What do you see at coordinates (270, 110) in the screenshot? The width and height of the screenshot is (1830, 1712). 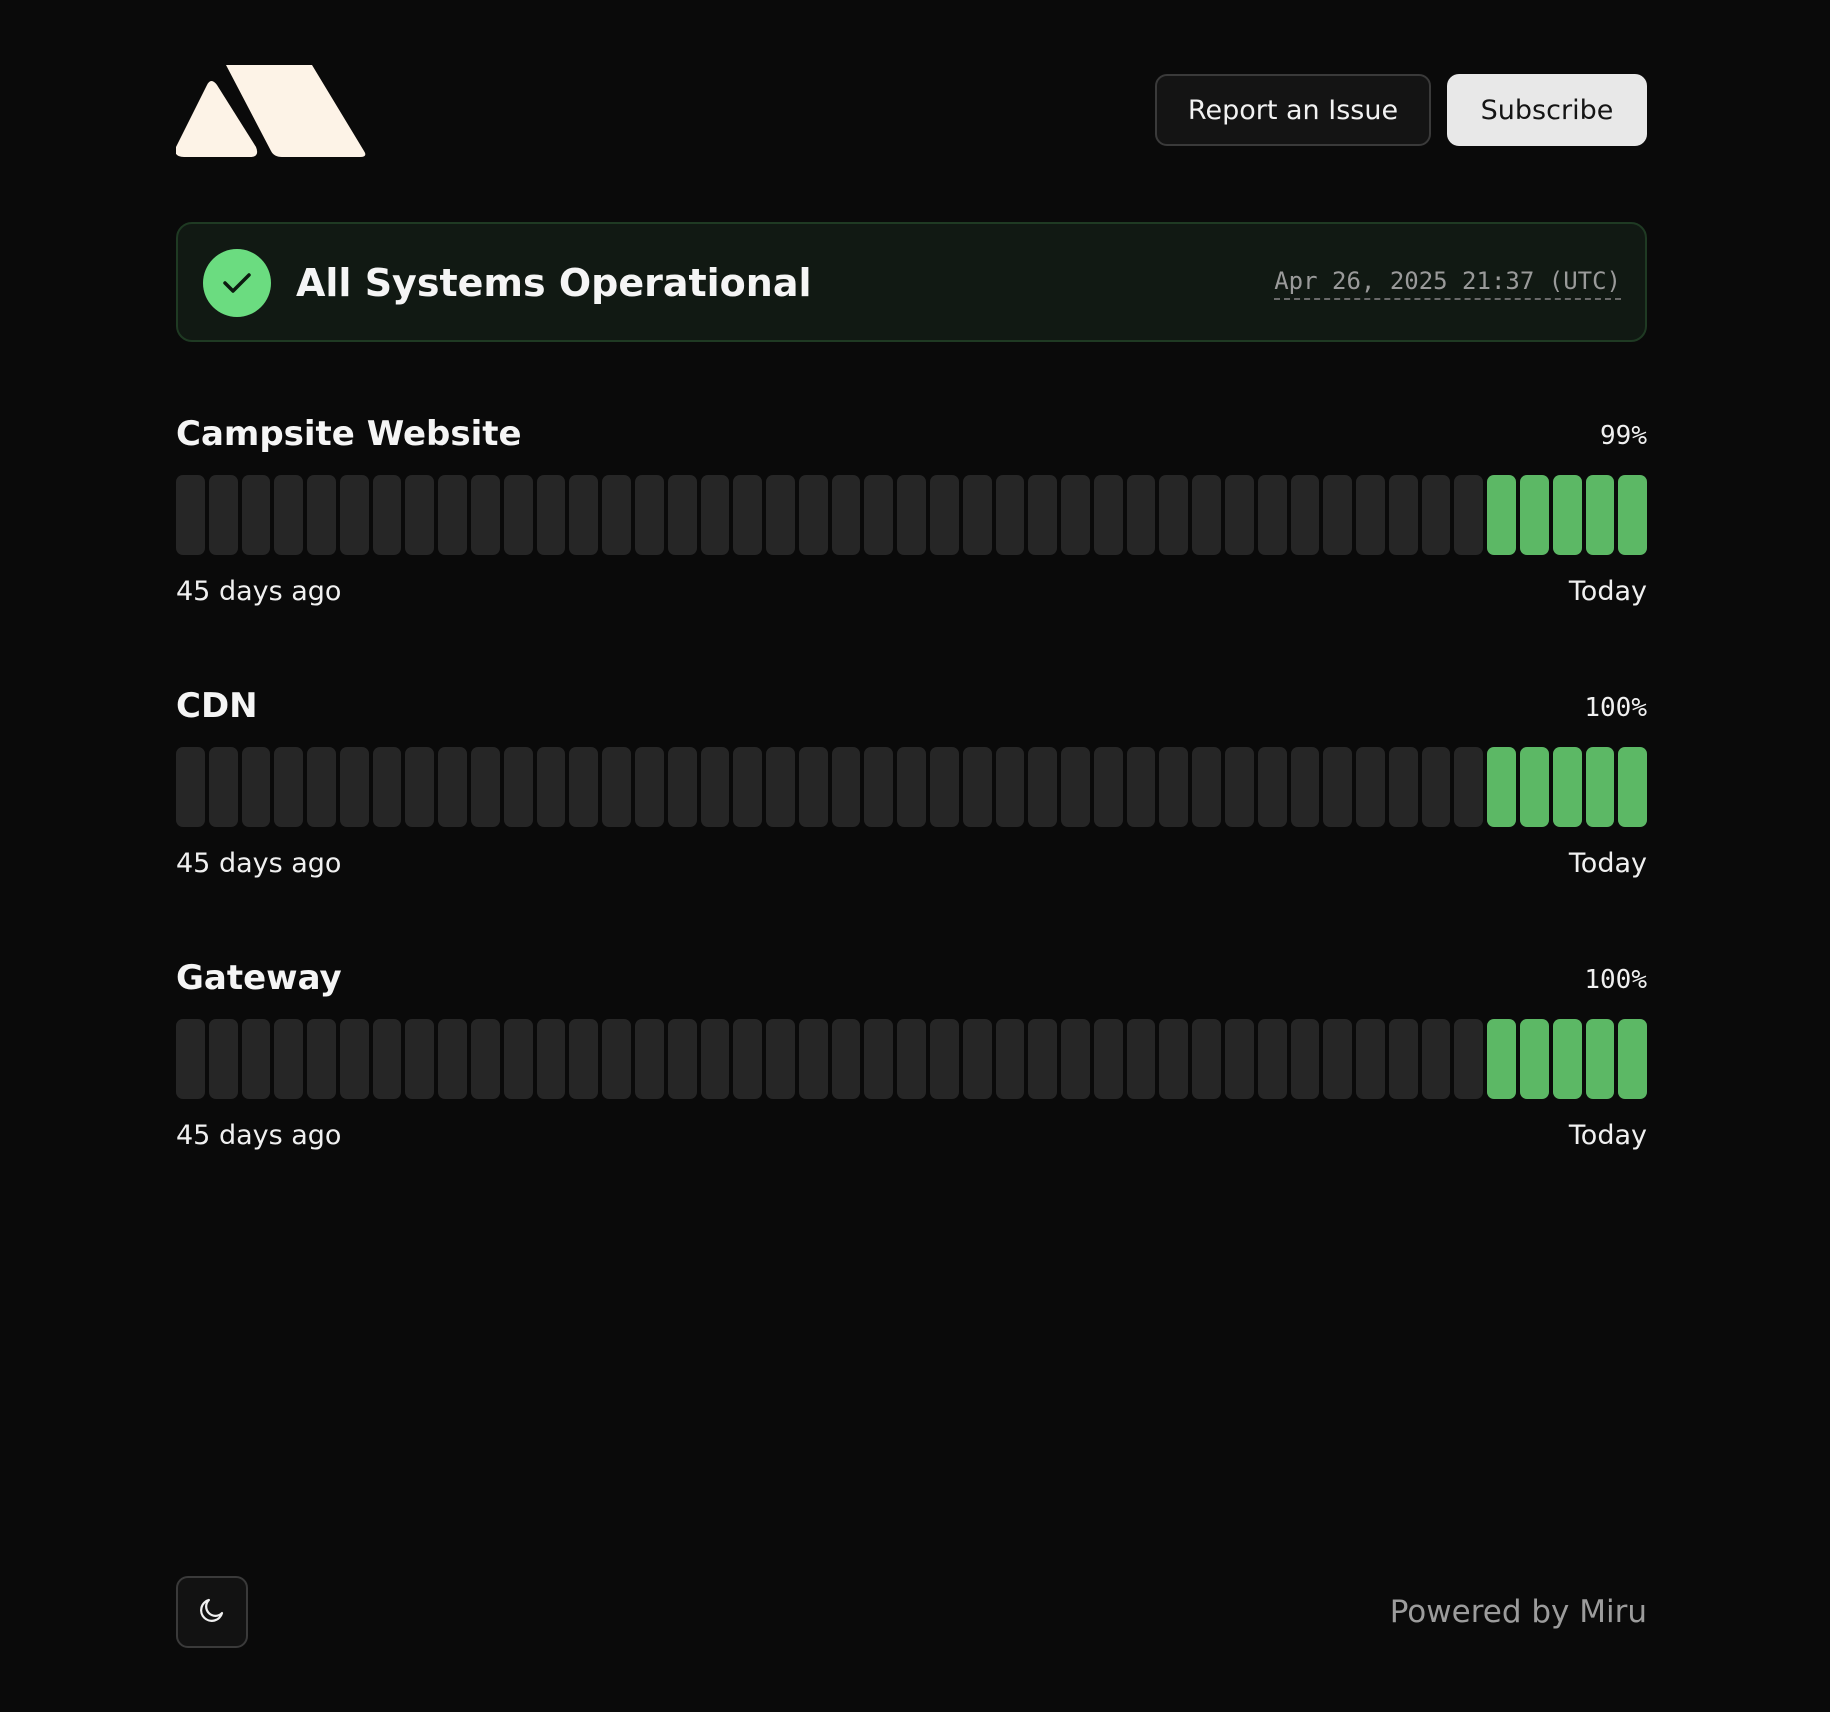 I see `campsite-logo-icon` at bounding box center [270, 110].